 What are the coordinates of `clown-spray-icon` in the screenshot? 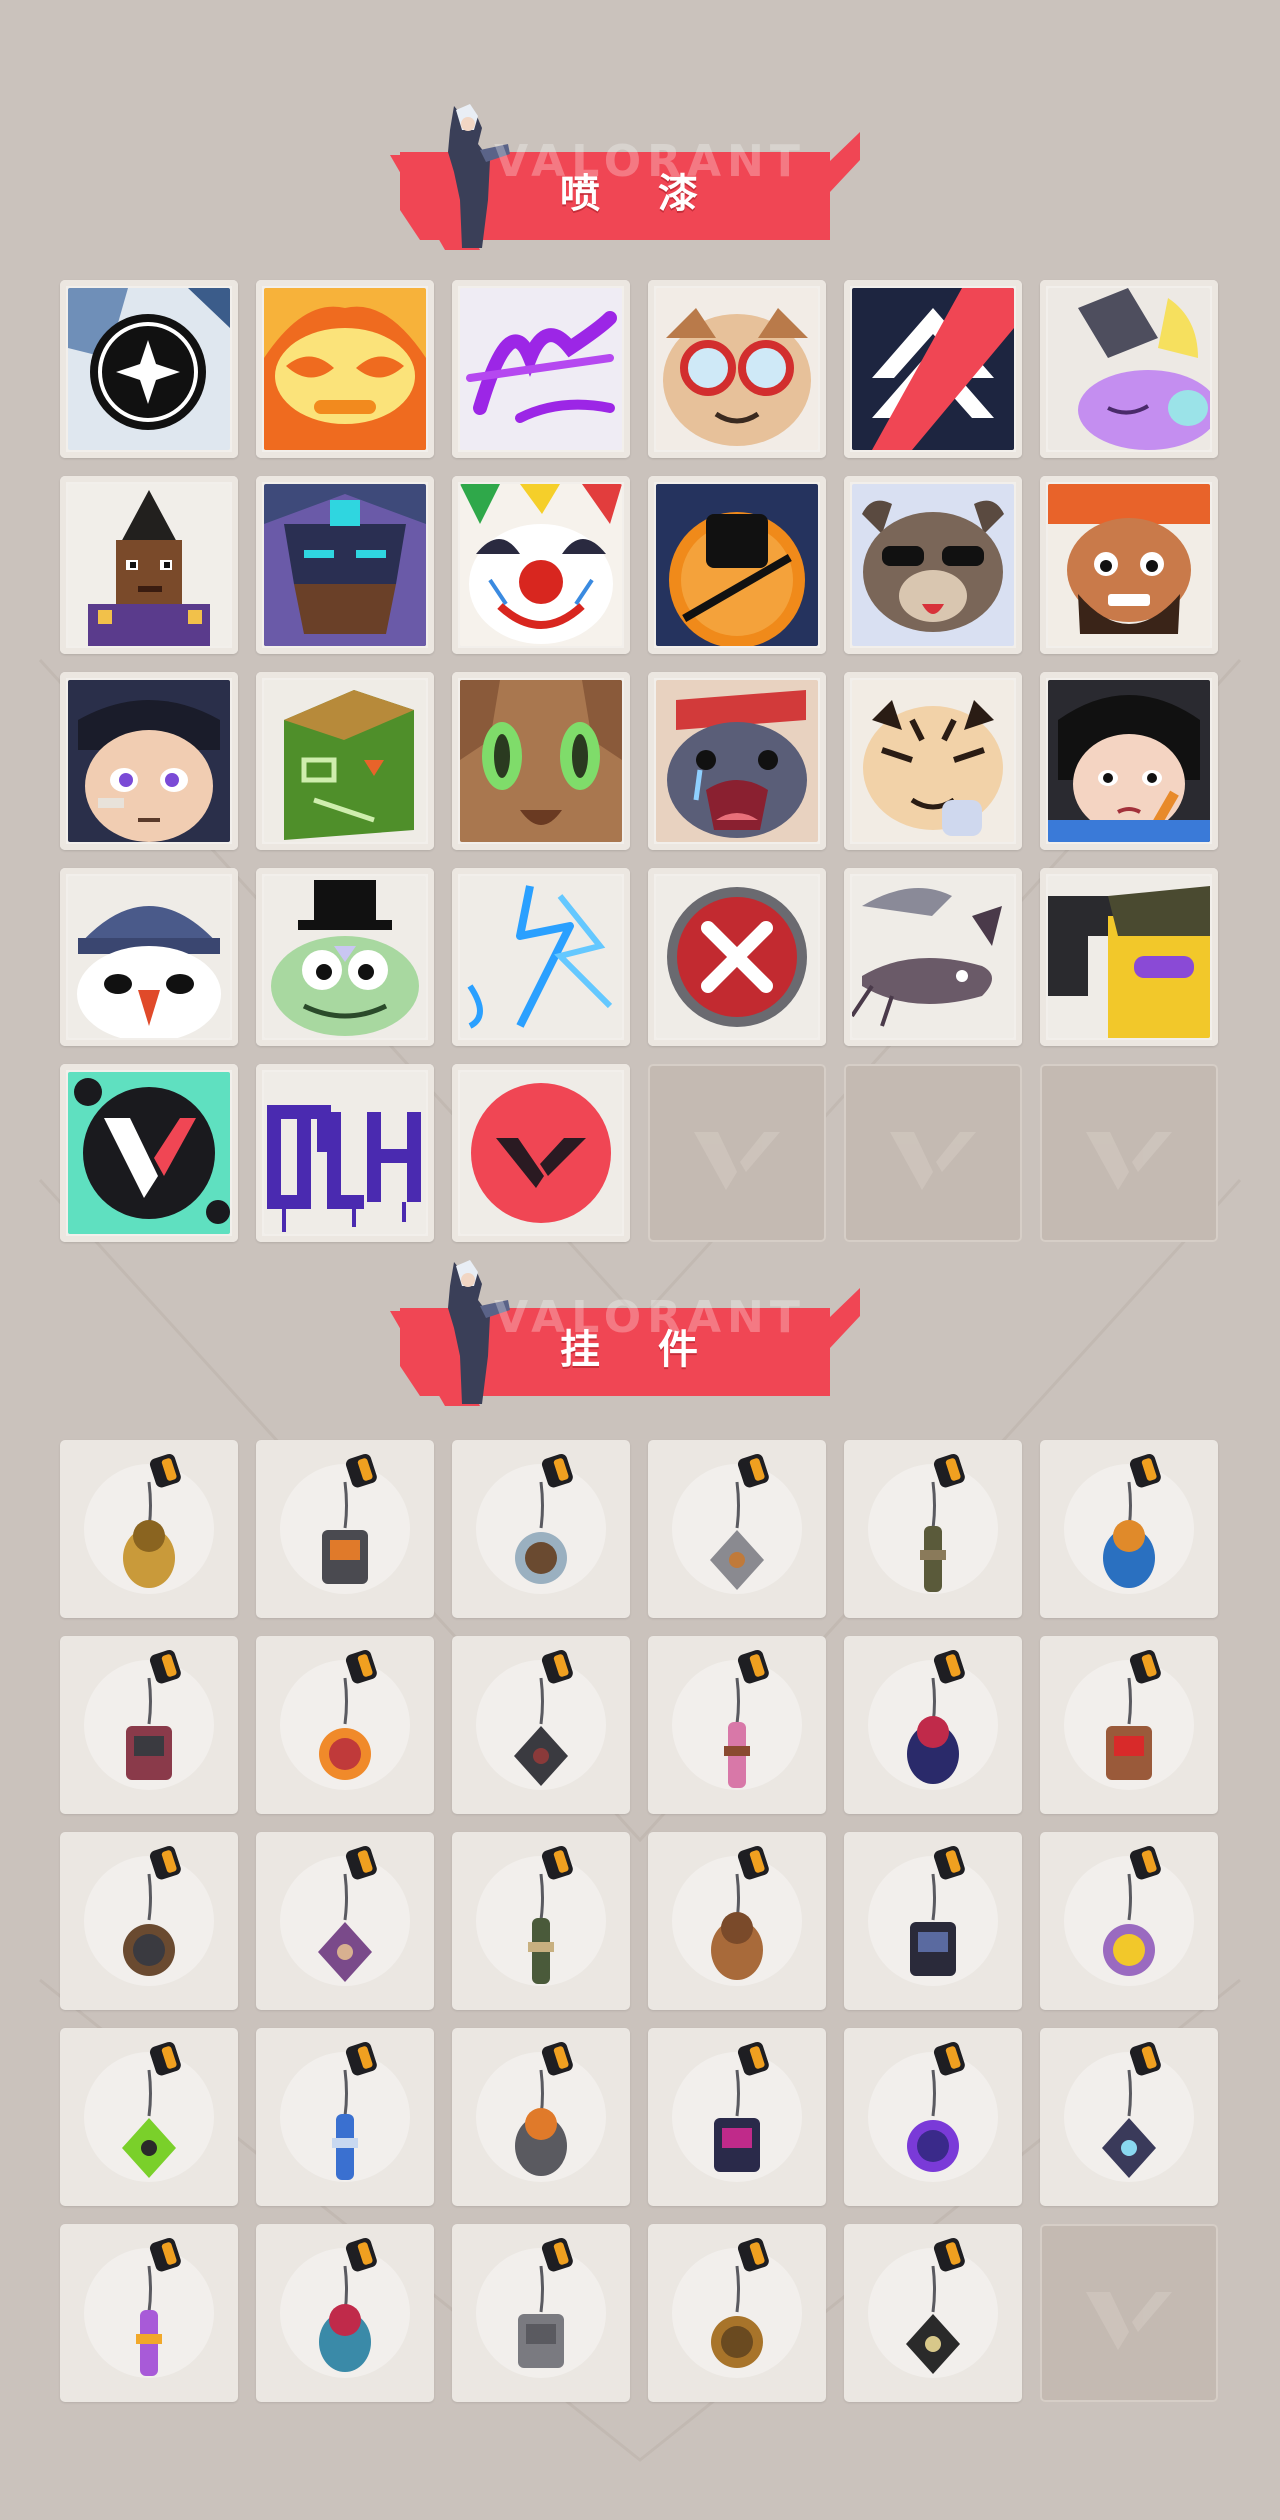 It's located at (541, 565).